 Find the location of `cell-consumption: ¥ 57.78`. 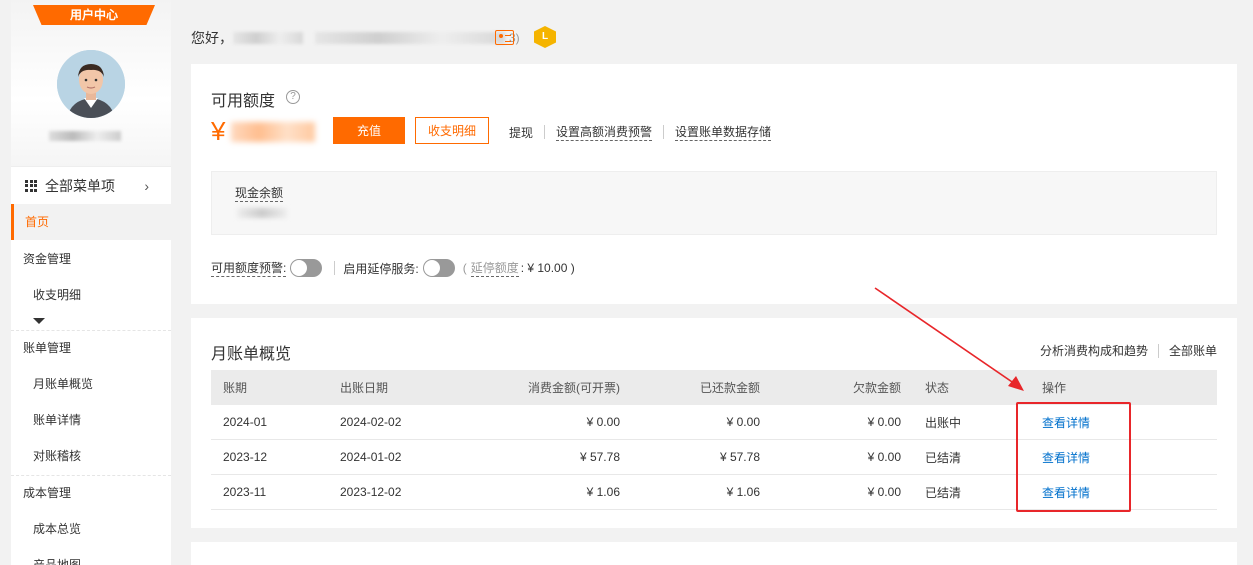

cell-consumption: ¥ 57.78 is located at coordinates (599, 457).